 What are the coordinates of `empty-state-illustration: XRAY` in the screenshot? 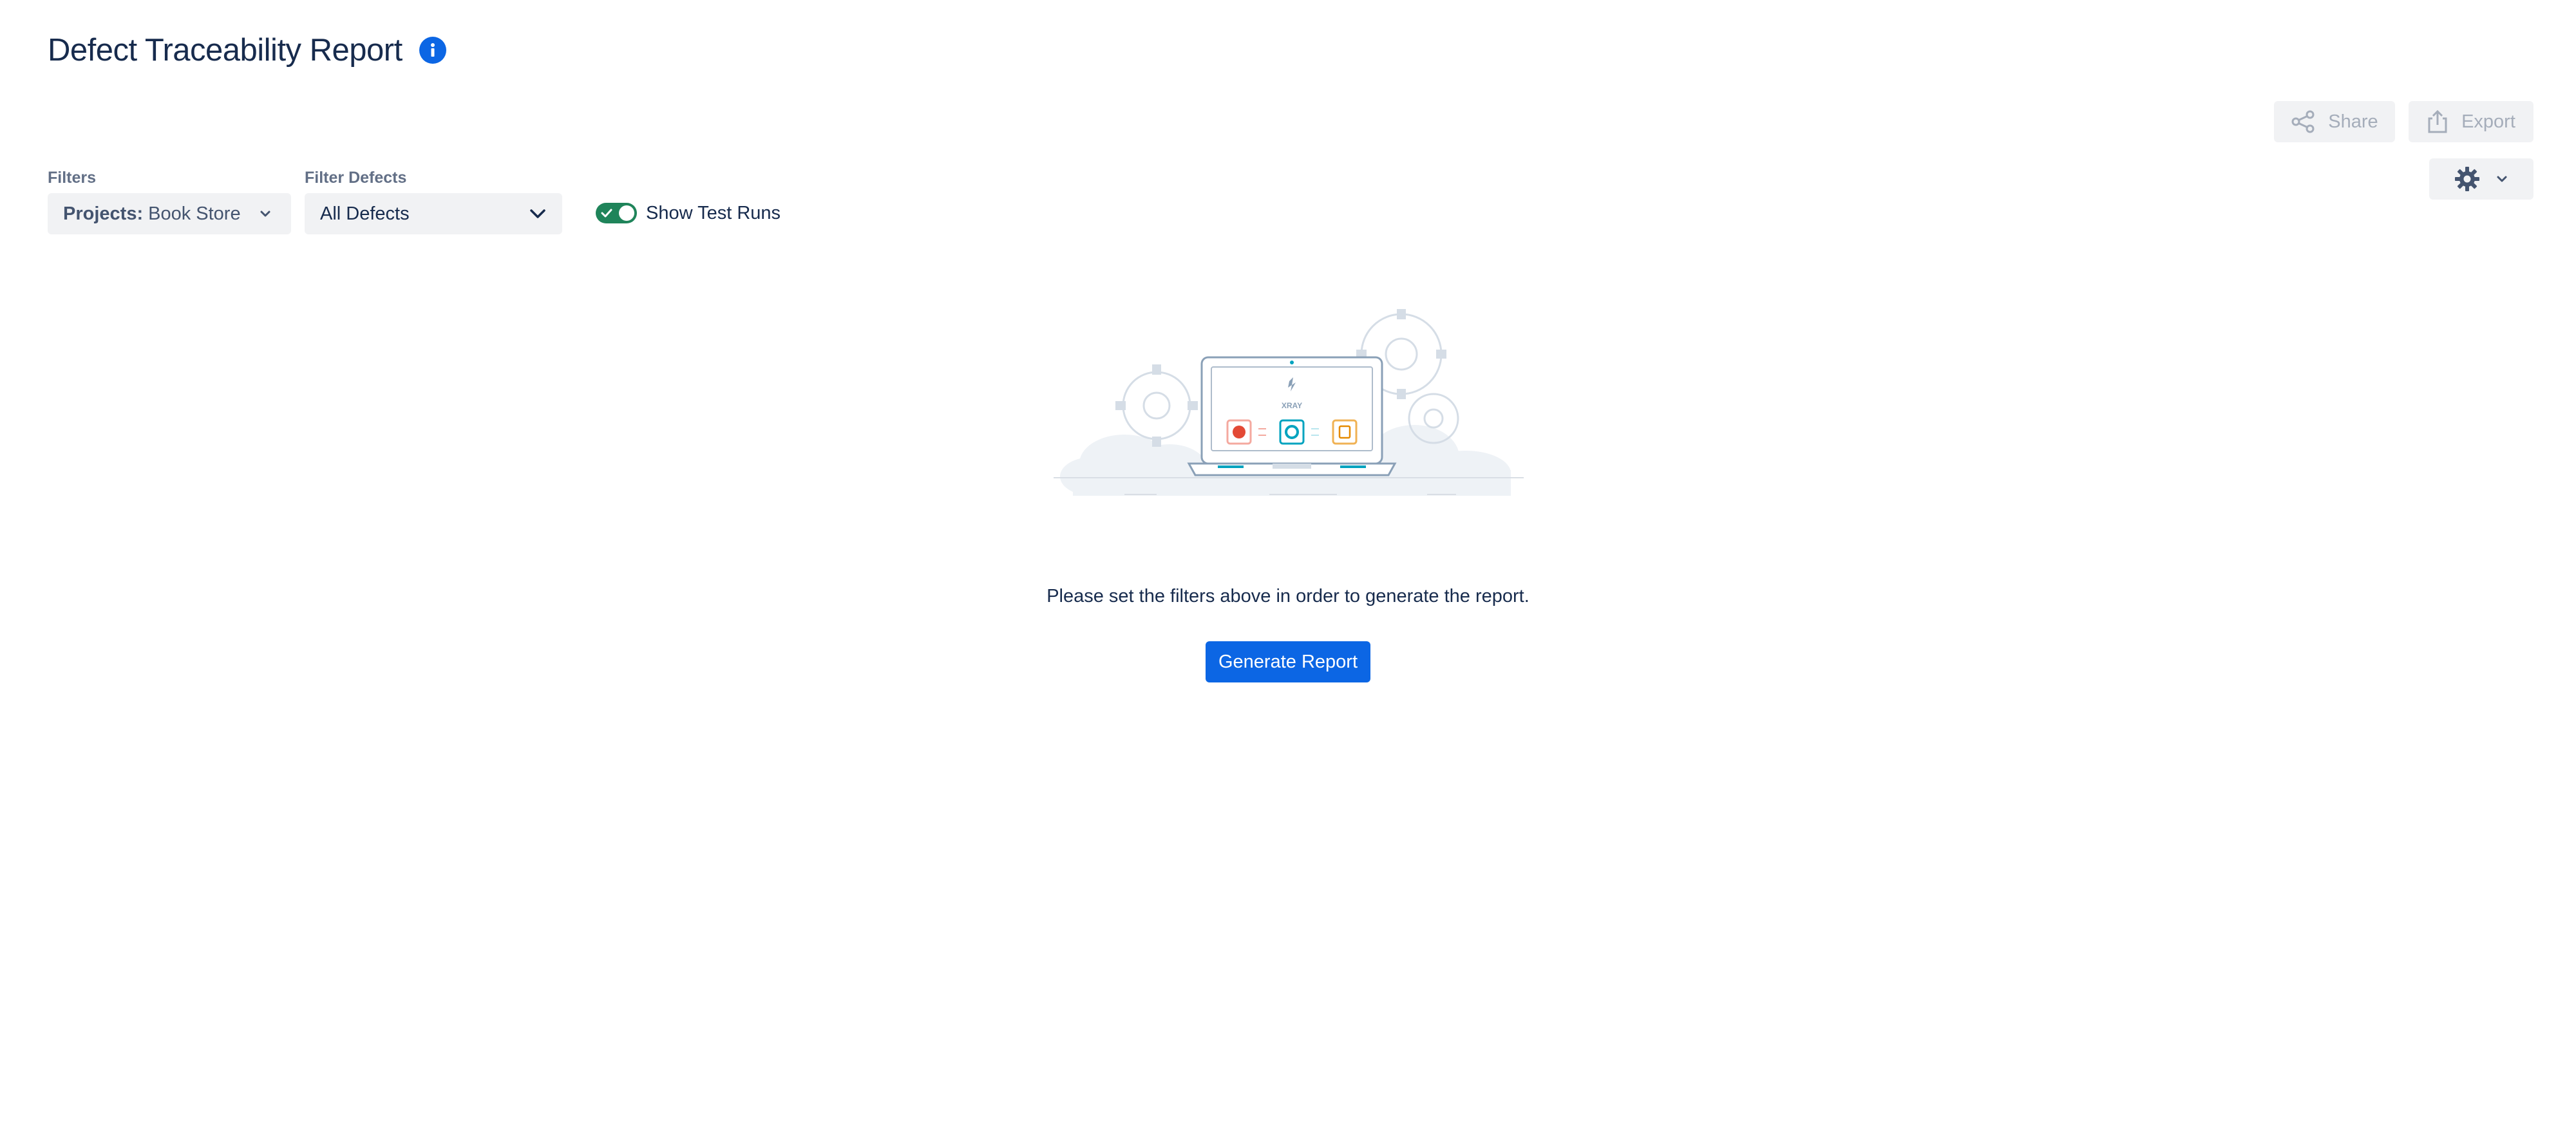 It's located at (1289, 402).